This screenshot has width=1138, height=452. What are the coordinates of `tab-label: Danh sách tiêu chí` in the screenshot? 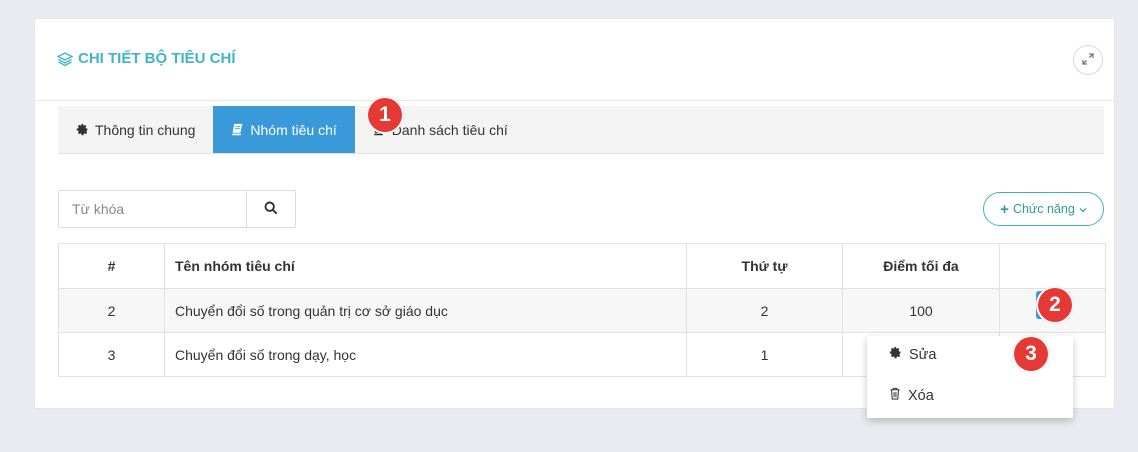 It's located at (449, 129).